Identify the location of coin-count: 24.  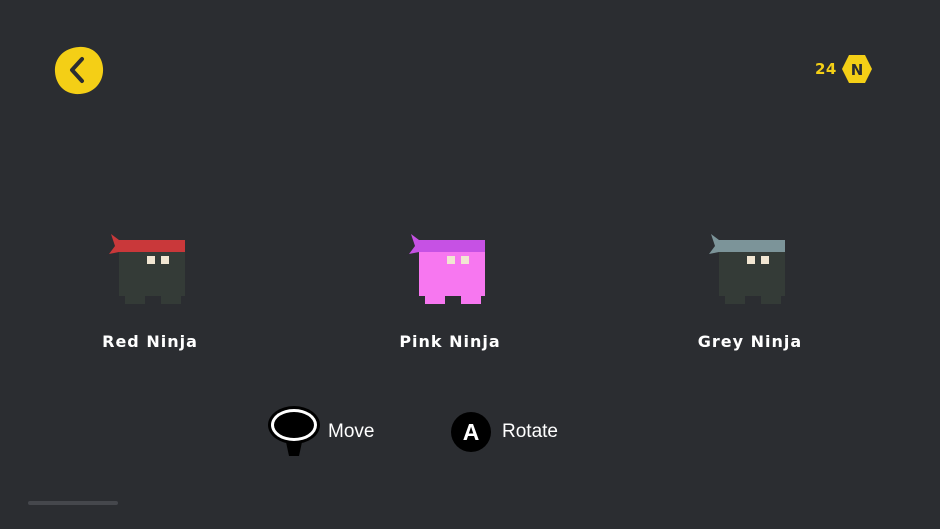
(826, 69).